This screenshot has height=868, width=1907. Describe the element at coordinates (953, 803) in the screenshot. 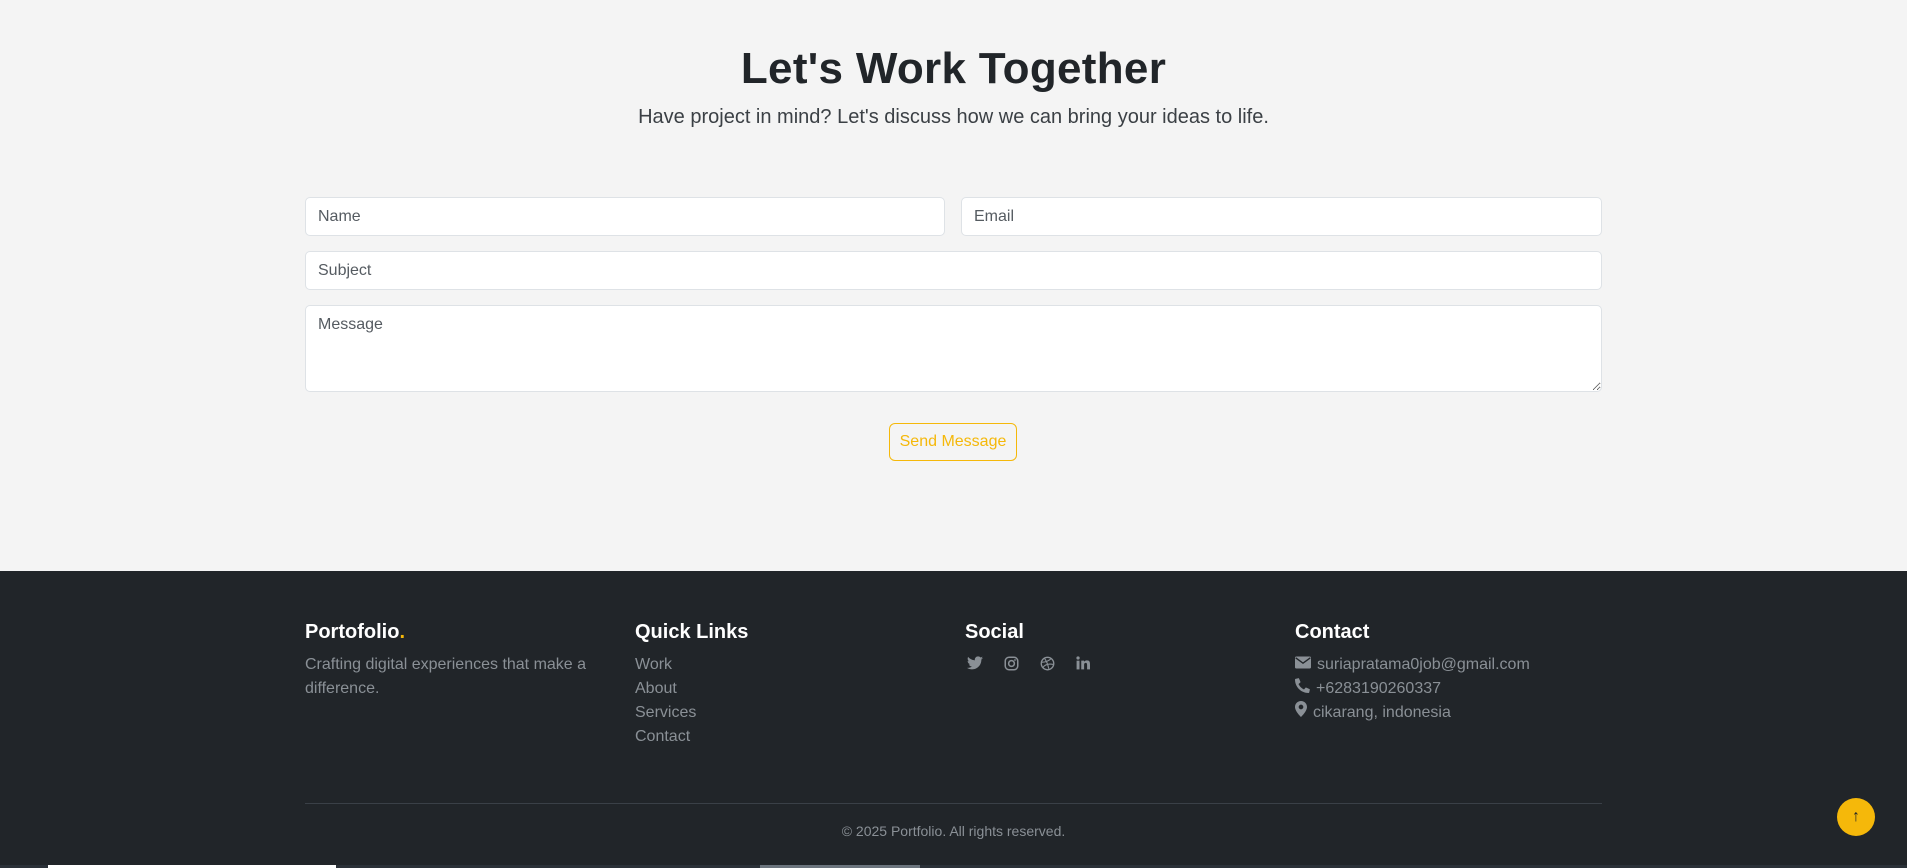

I see `footer-divider` at that location.